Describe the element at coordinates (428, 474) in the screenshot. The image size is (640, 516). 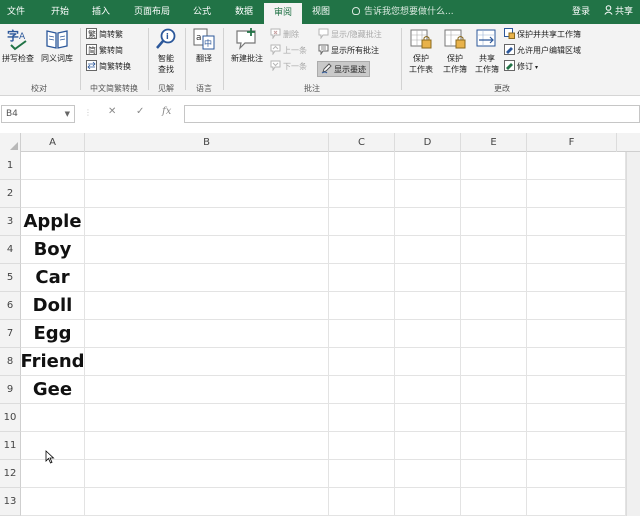
I see `cell-d12` at that location.